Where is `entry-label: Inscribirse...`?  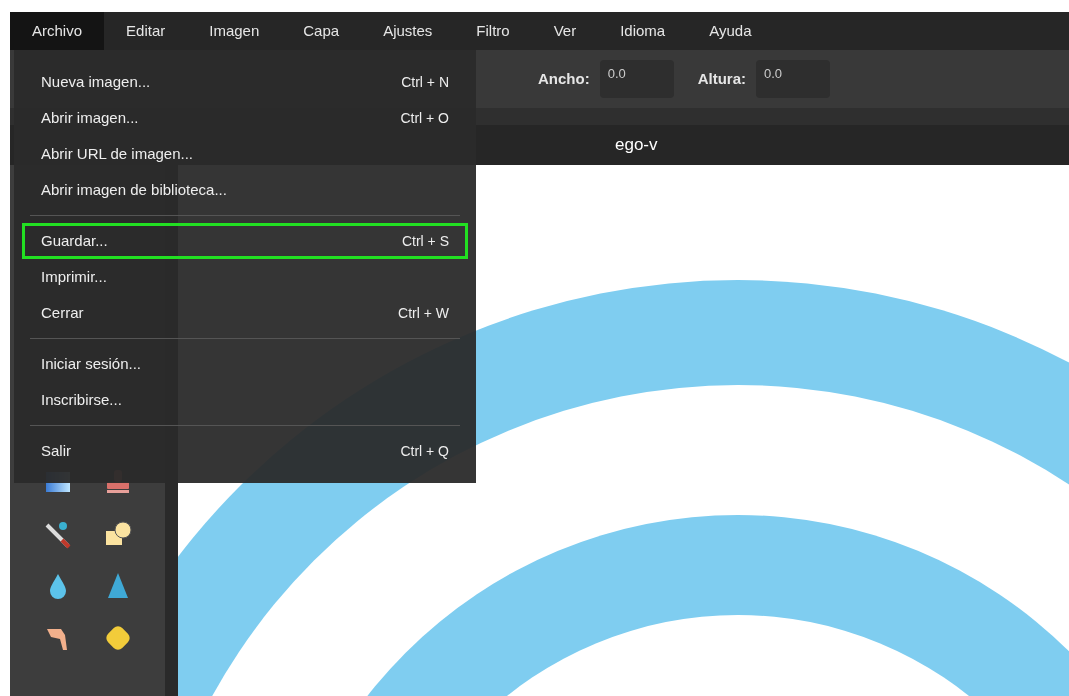 entry-label: Inscribirse... is located at coordinates (81, 399).